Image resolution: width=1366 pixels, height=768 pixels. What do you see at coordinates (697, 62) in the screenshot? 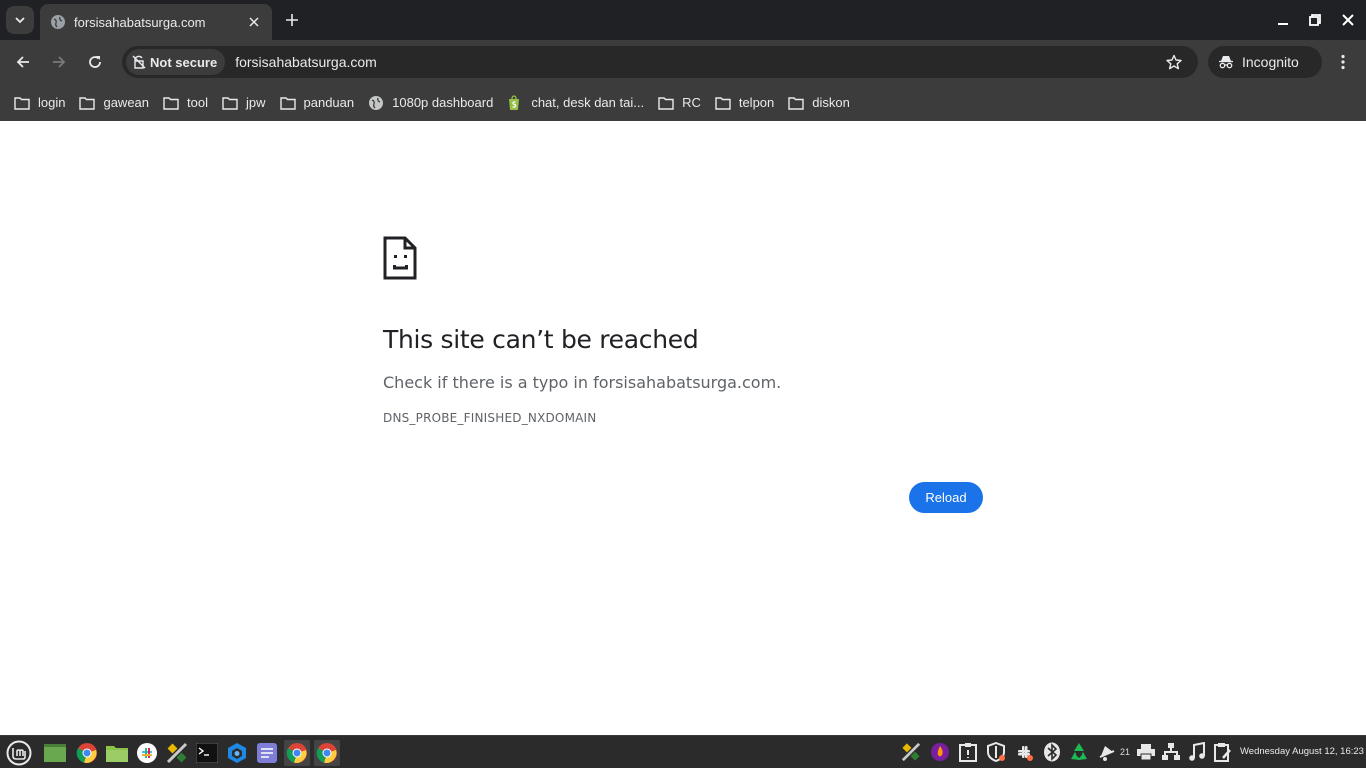
I see `url-text: forsisahabatsurga.com` at bounding box center [697, 62].